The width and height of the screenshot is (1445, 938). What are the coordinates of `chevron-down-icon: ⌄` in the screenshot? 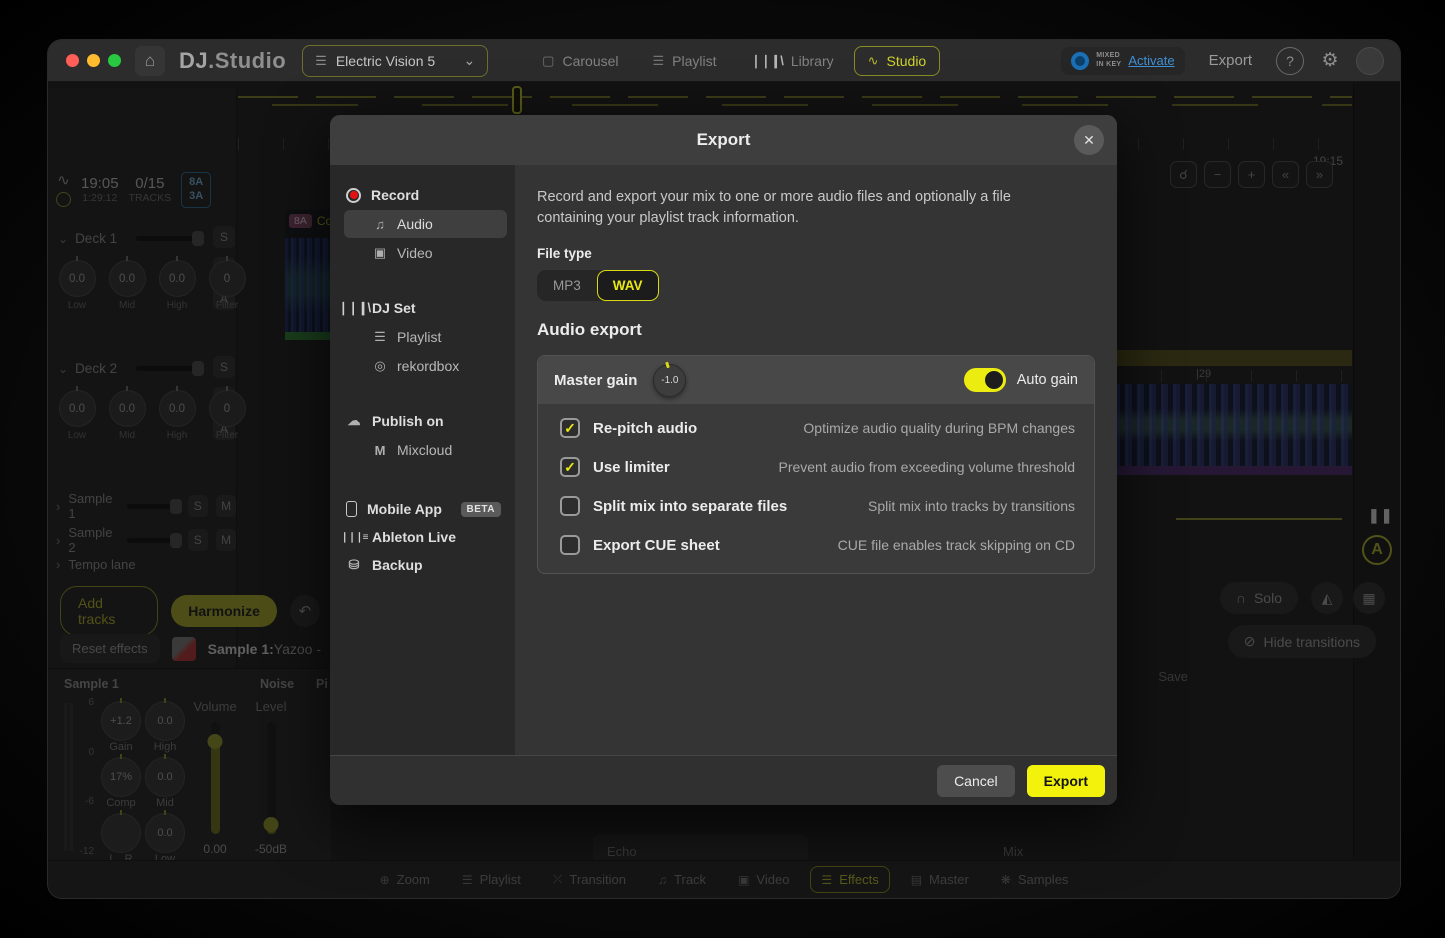 It's located at (469, 60).